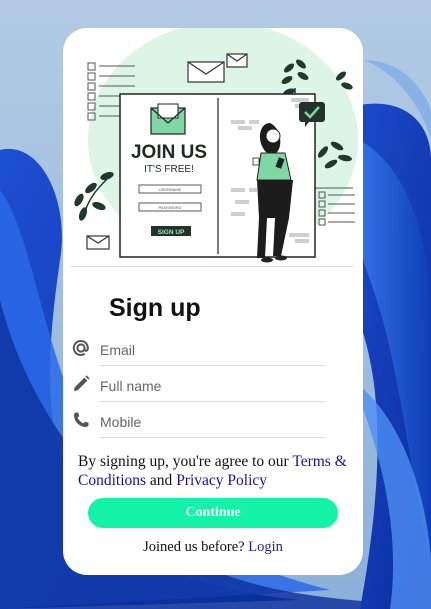 The image size is (431, 609). Describe the element at coordinates (80, 347) in the screenshot. I see `at-icon` at that location.